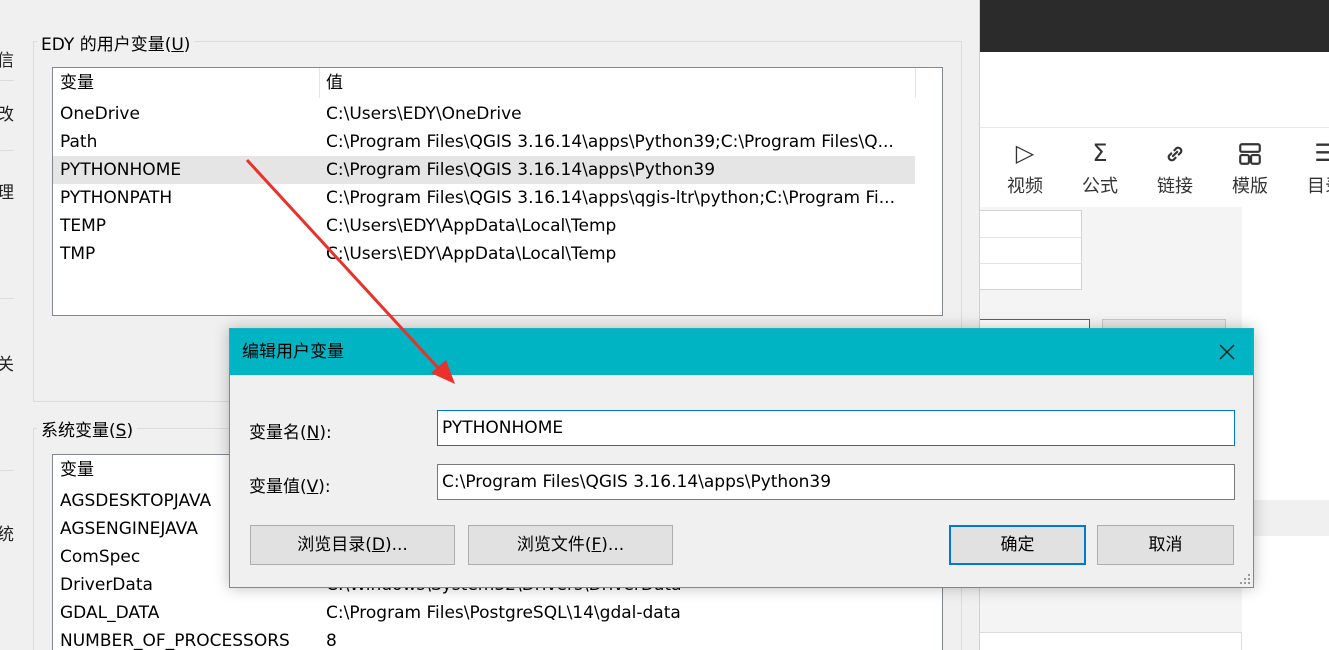 This screenshot has height=650, width=1329. Describe the element at coordinates (1017, 545) in the screenshot. I see `ok-button: 确定` at that location.